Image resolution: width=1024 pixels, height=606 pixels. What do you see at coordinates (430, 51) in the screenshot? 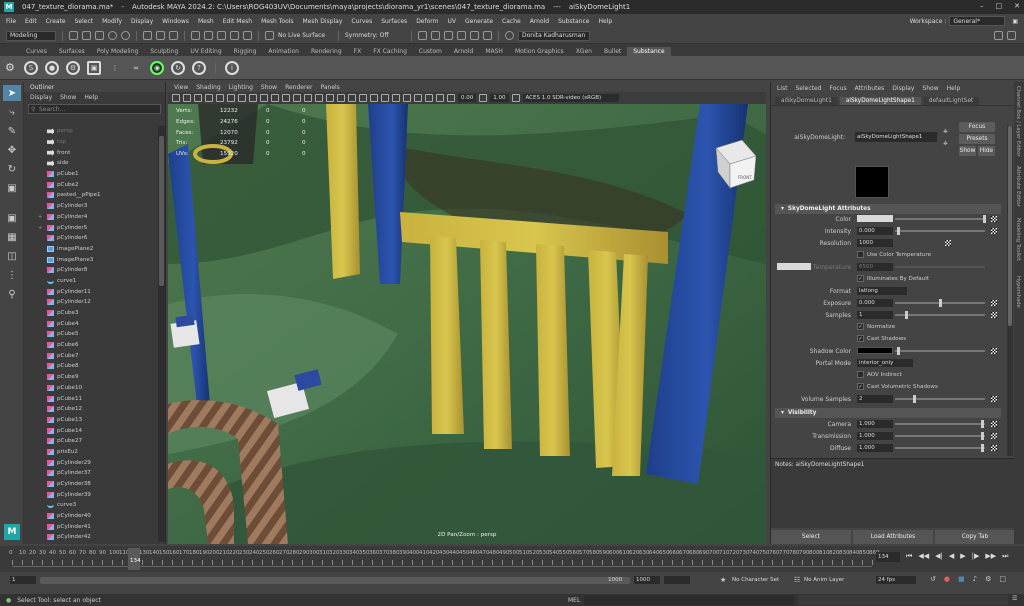
I see `shelf-tab-custom: Custom` at bounding box center [430, 51].